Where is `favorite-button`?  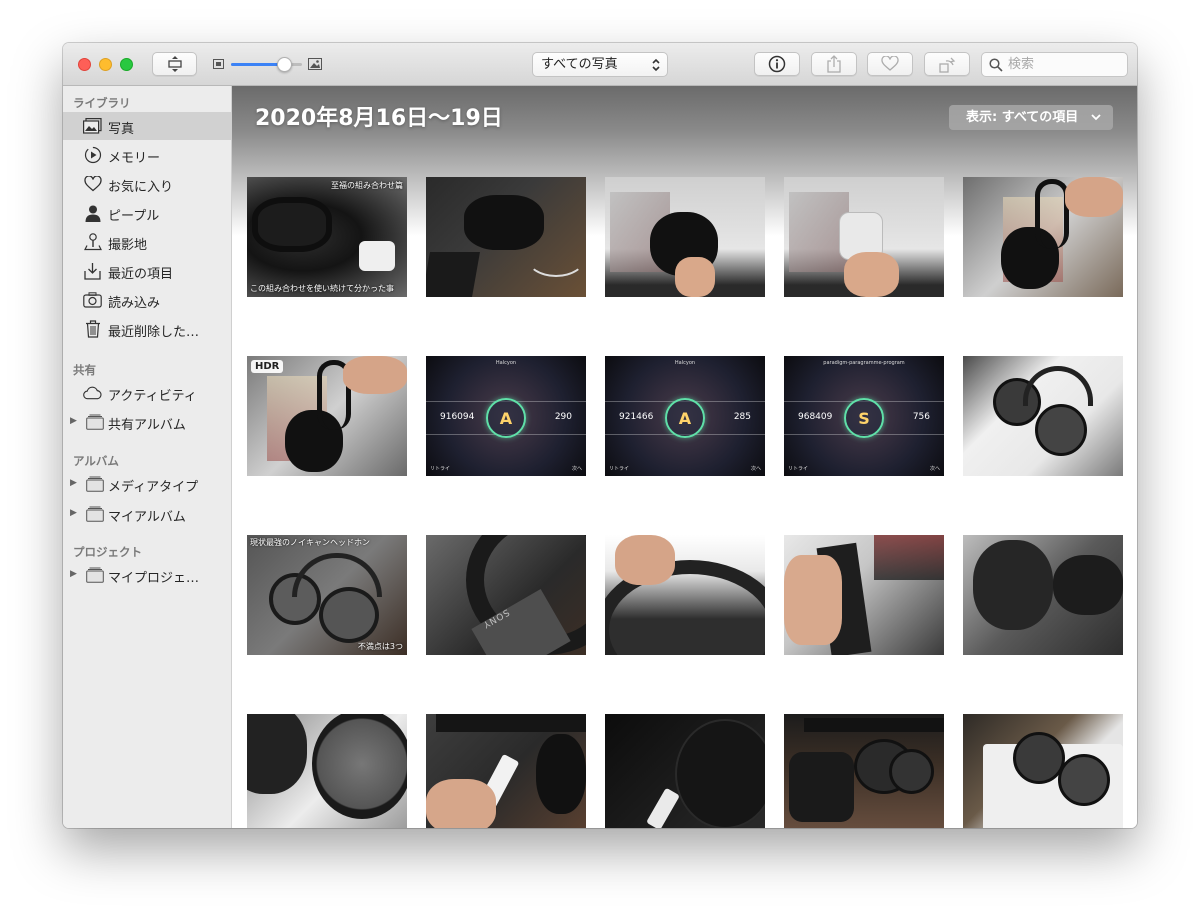
favorite-button is located at coordinates (890, 64).